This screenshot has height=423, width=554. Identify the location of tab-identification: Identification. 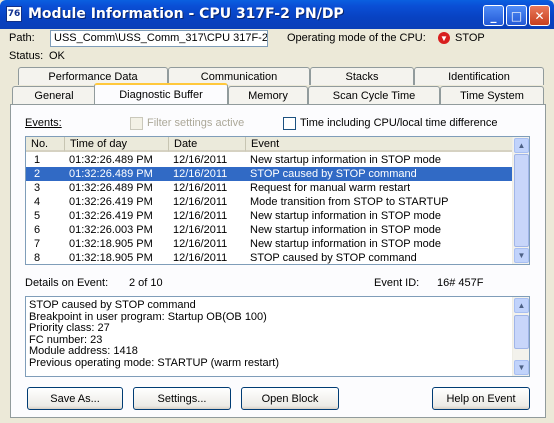
(479, 76).